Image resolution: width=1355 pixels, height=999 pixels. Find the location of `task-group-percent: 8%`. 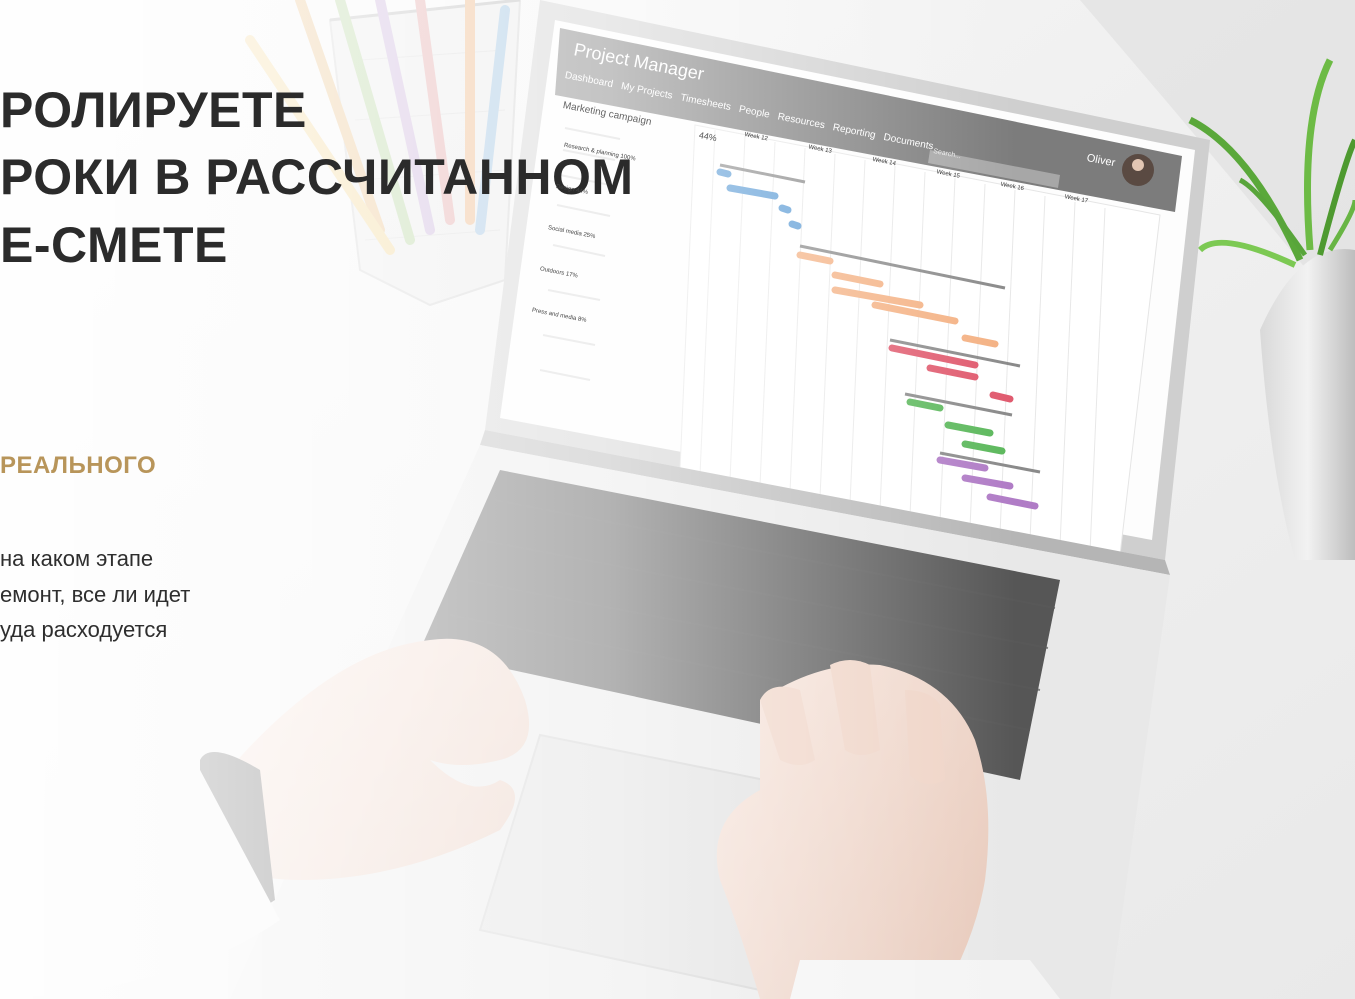

task-group-percent: 8% is located at coordinates (582, 320).